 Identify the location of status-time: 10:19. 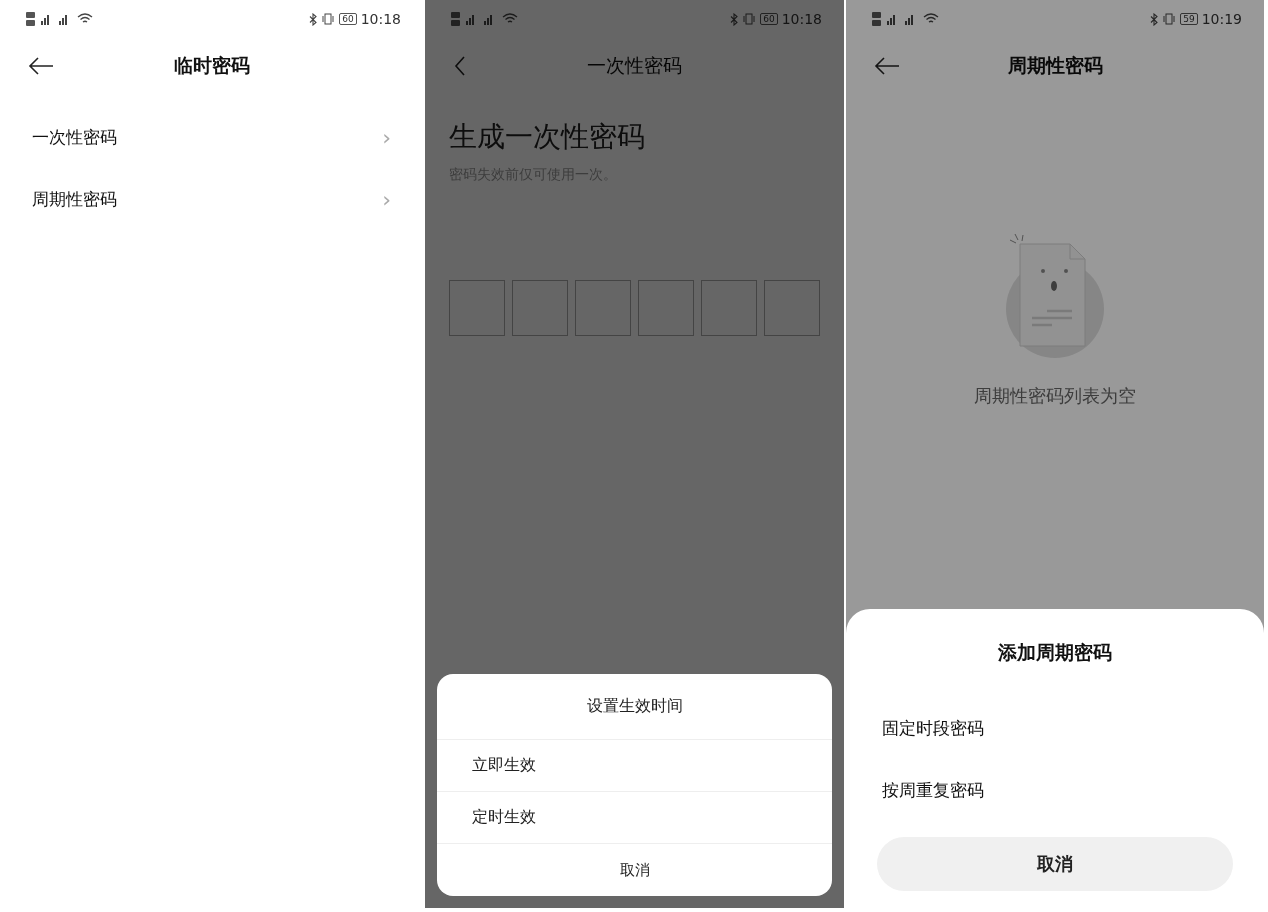
(1221, 19).